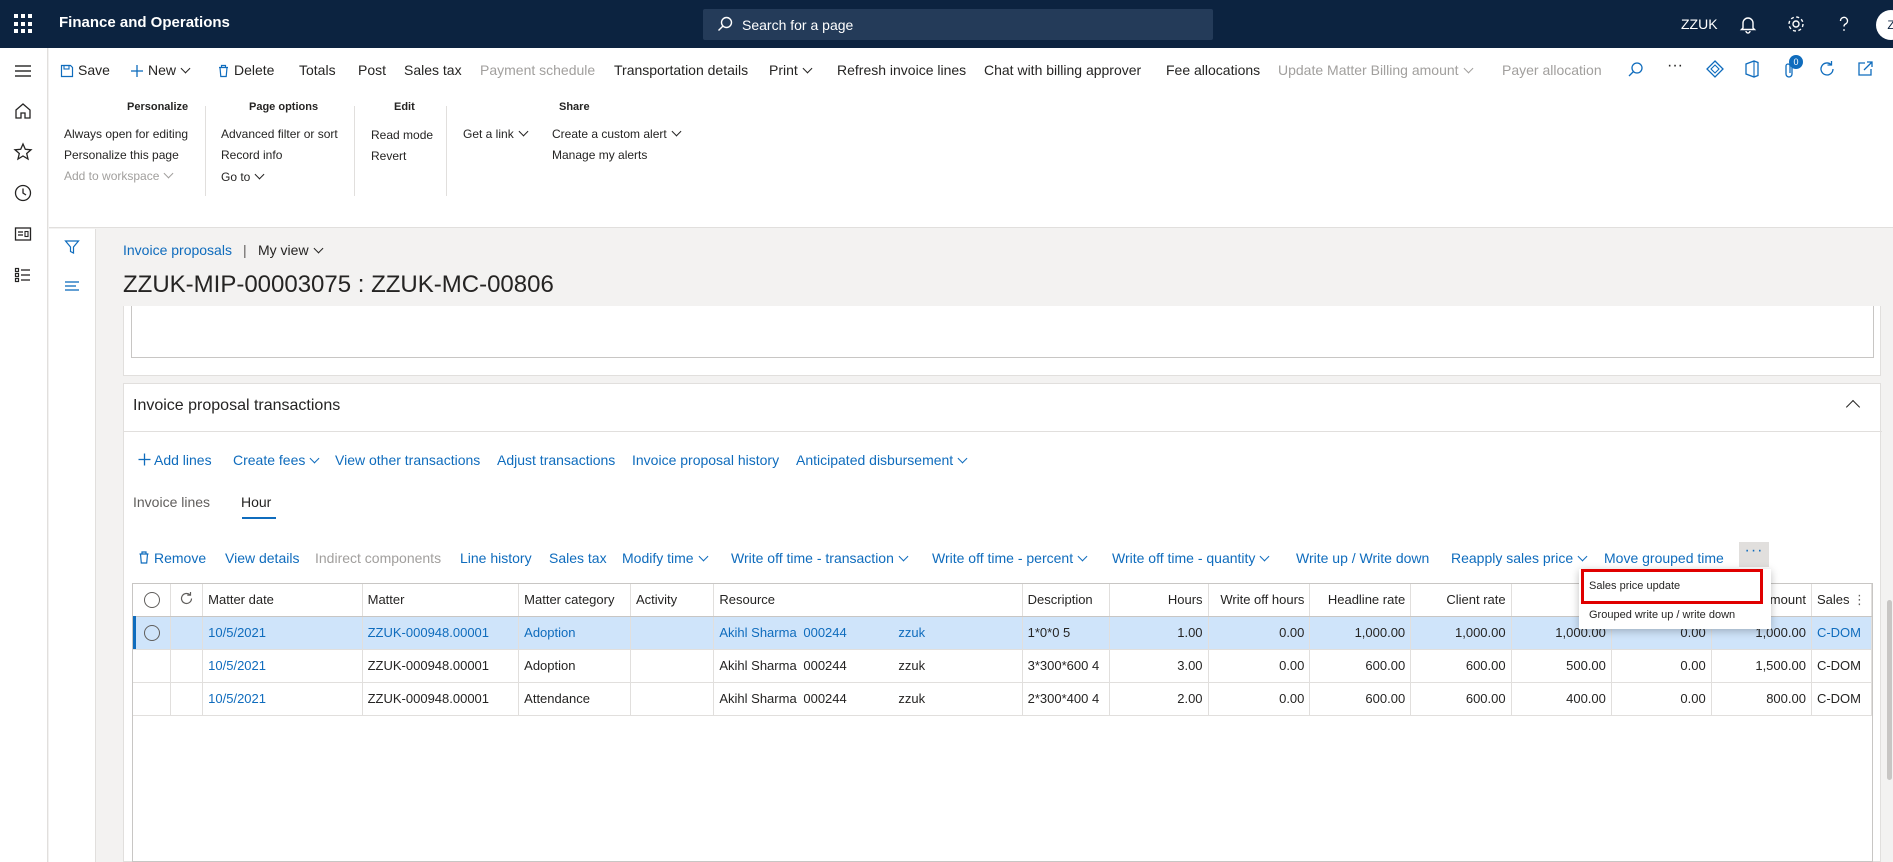  I want to click on sales-tax-grid-button: Sales tax, so click(578, 558).